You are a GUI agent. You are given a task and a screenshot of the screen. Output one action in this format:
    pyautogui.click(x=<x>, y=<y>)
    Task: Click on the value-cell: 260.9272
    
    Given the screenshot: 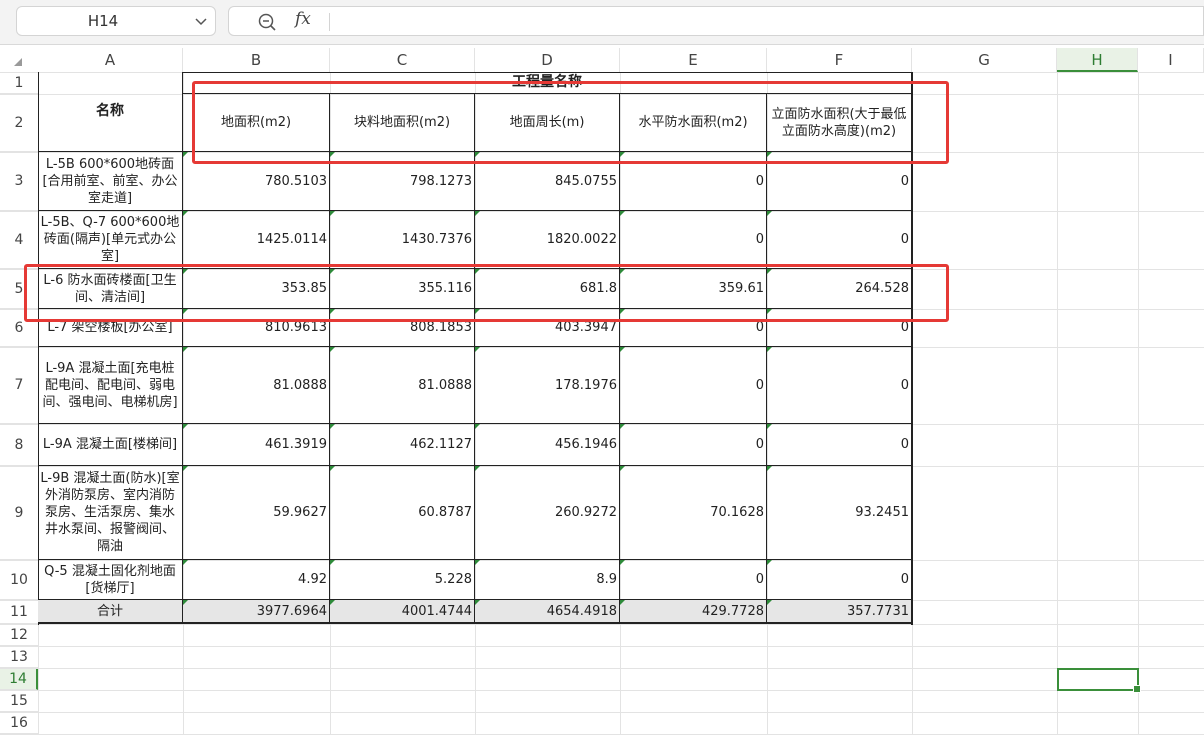 What is the action you would take?
    pyautogui.click(x=547, y=513)
    